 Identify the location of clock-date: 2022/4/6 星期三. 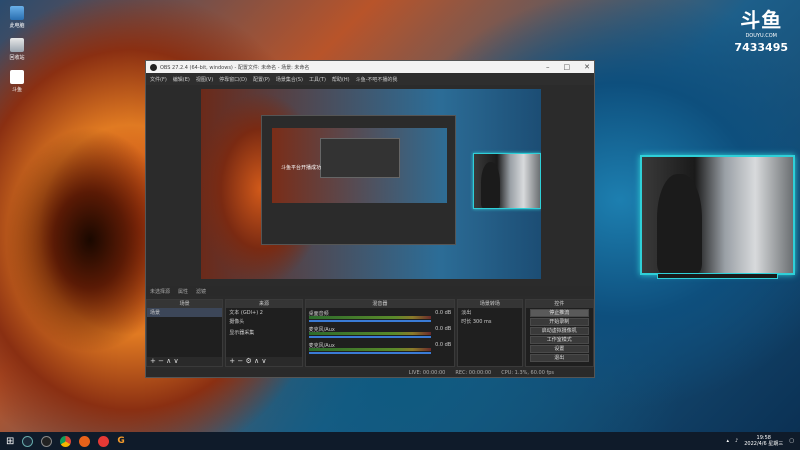
(764, 444).